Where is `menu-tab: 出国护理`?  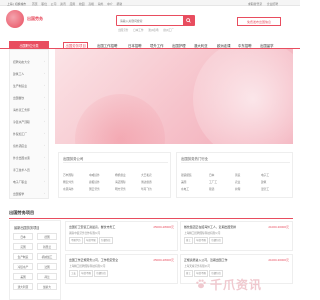
menu-tab: 出国护理 is located at coordinates (179, 45).